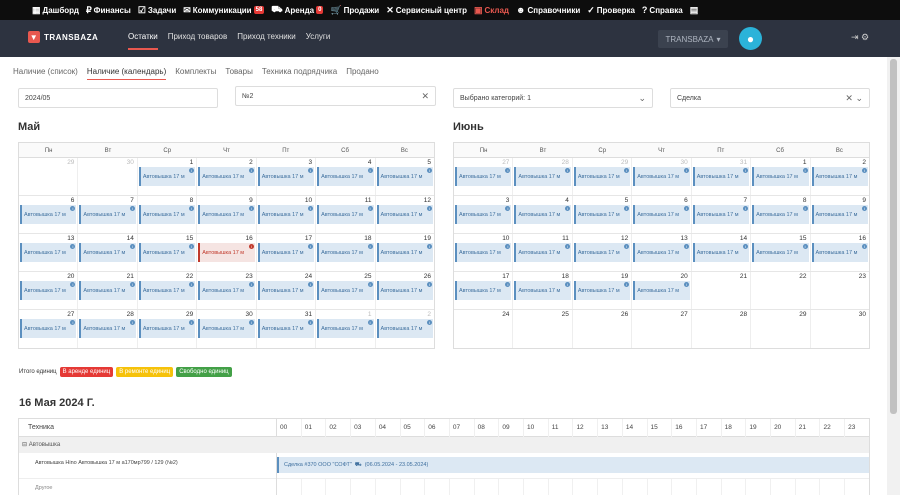 The width and height of the screenshot is (900, 495). Describe the element at coordinates (865, 37) in the screenshot. I see `gear-icon: ⚙` at that location.